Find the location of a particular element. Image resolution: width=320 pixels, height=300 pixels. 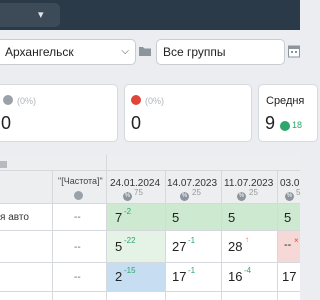

rank-cell: 16 -4 is located at coordinates (249, 277).